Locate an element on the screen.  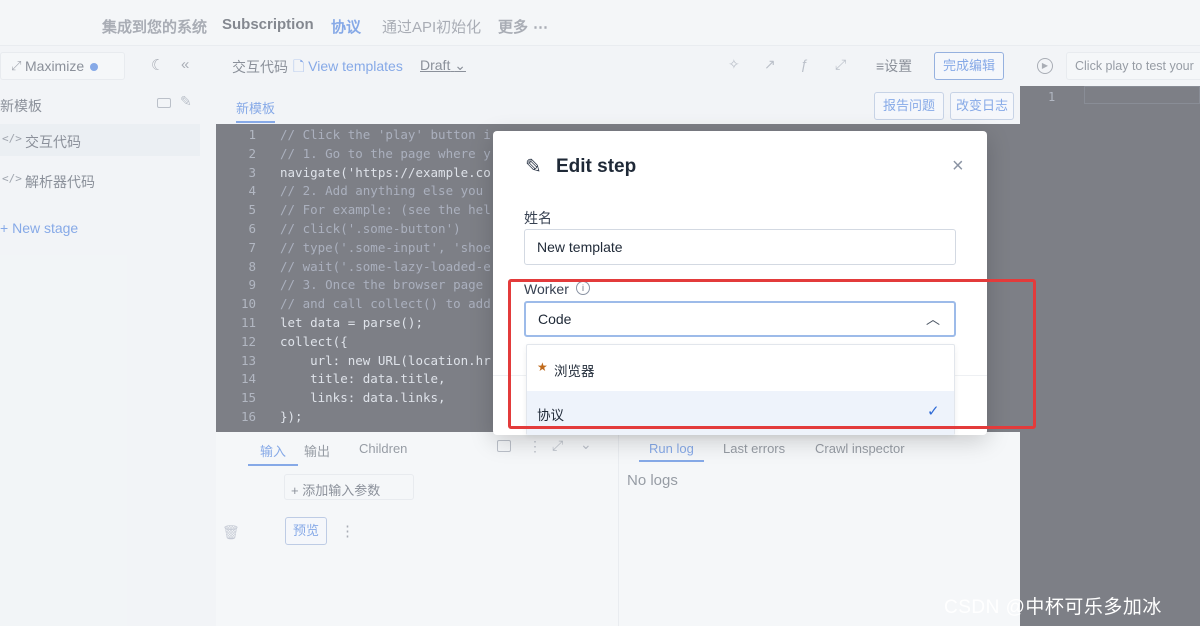
highlight-box is located at coordinates (772, 354).